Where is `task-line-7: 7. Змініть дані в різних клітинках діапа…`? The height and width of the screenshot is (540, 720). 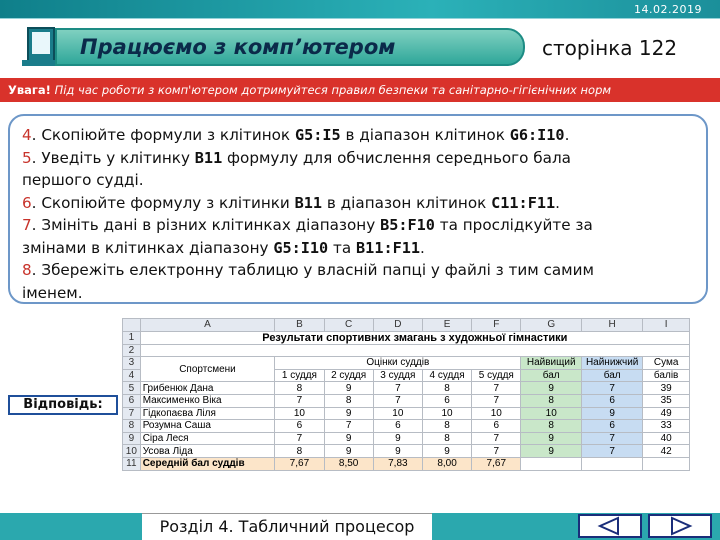
task-line-7: 7. Змініть дані в різних клітинках діапа… is located at coordinates (358, 225).